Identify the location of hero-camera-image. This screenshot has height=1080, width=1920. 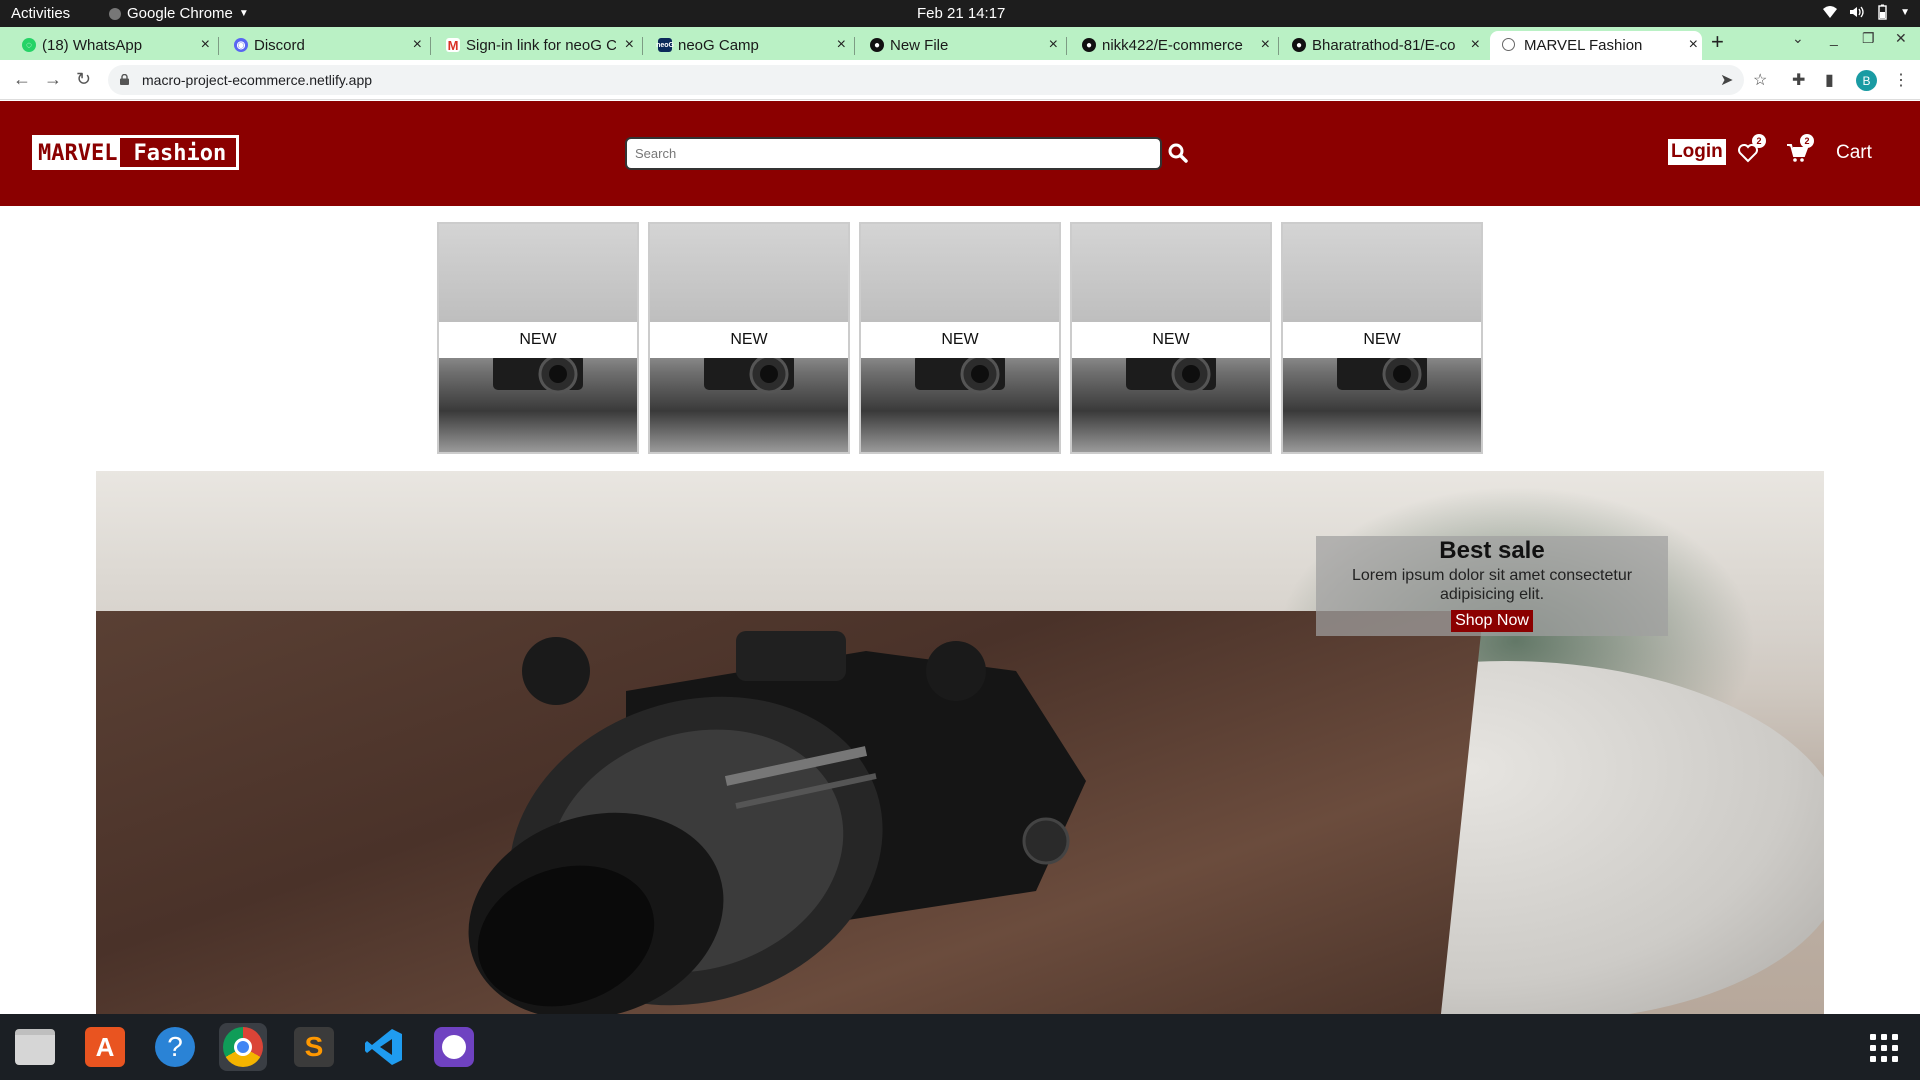
(777, 822).